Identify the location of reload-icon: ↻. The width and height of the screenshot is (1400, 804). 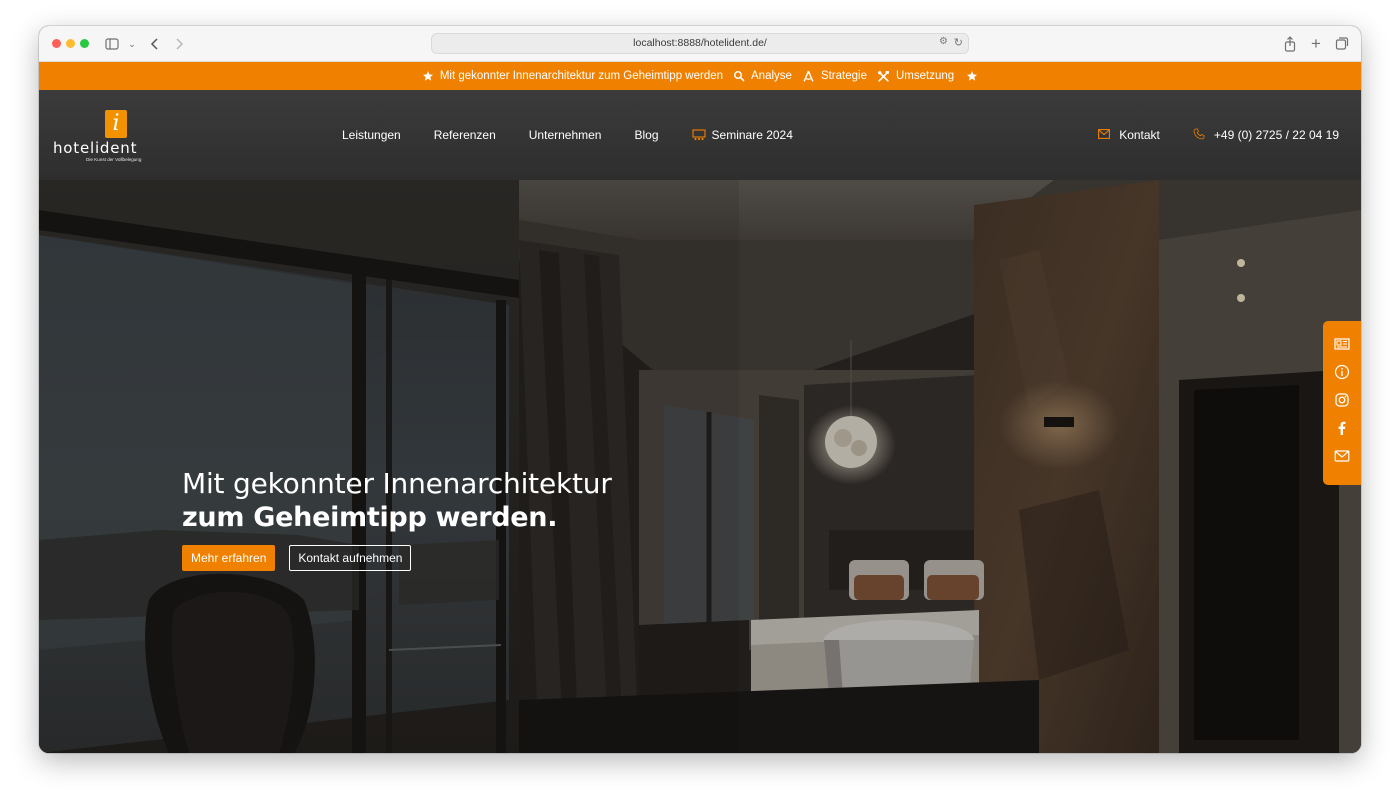
(958, 42).